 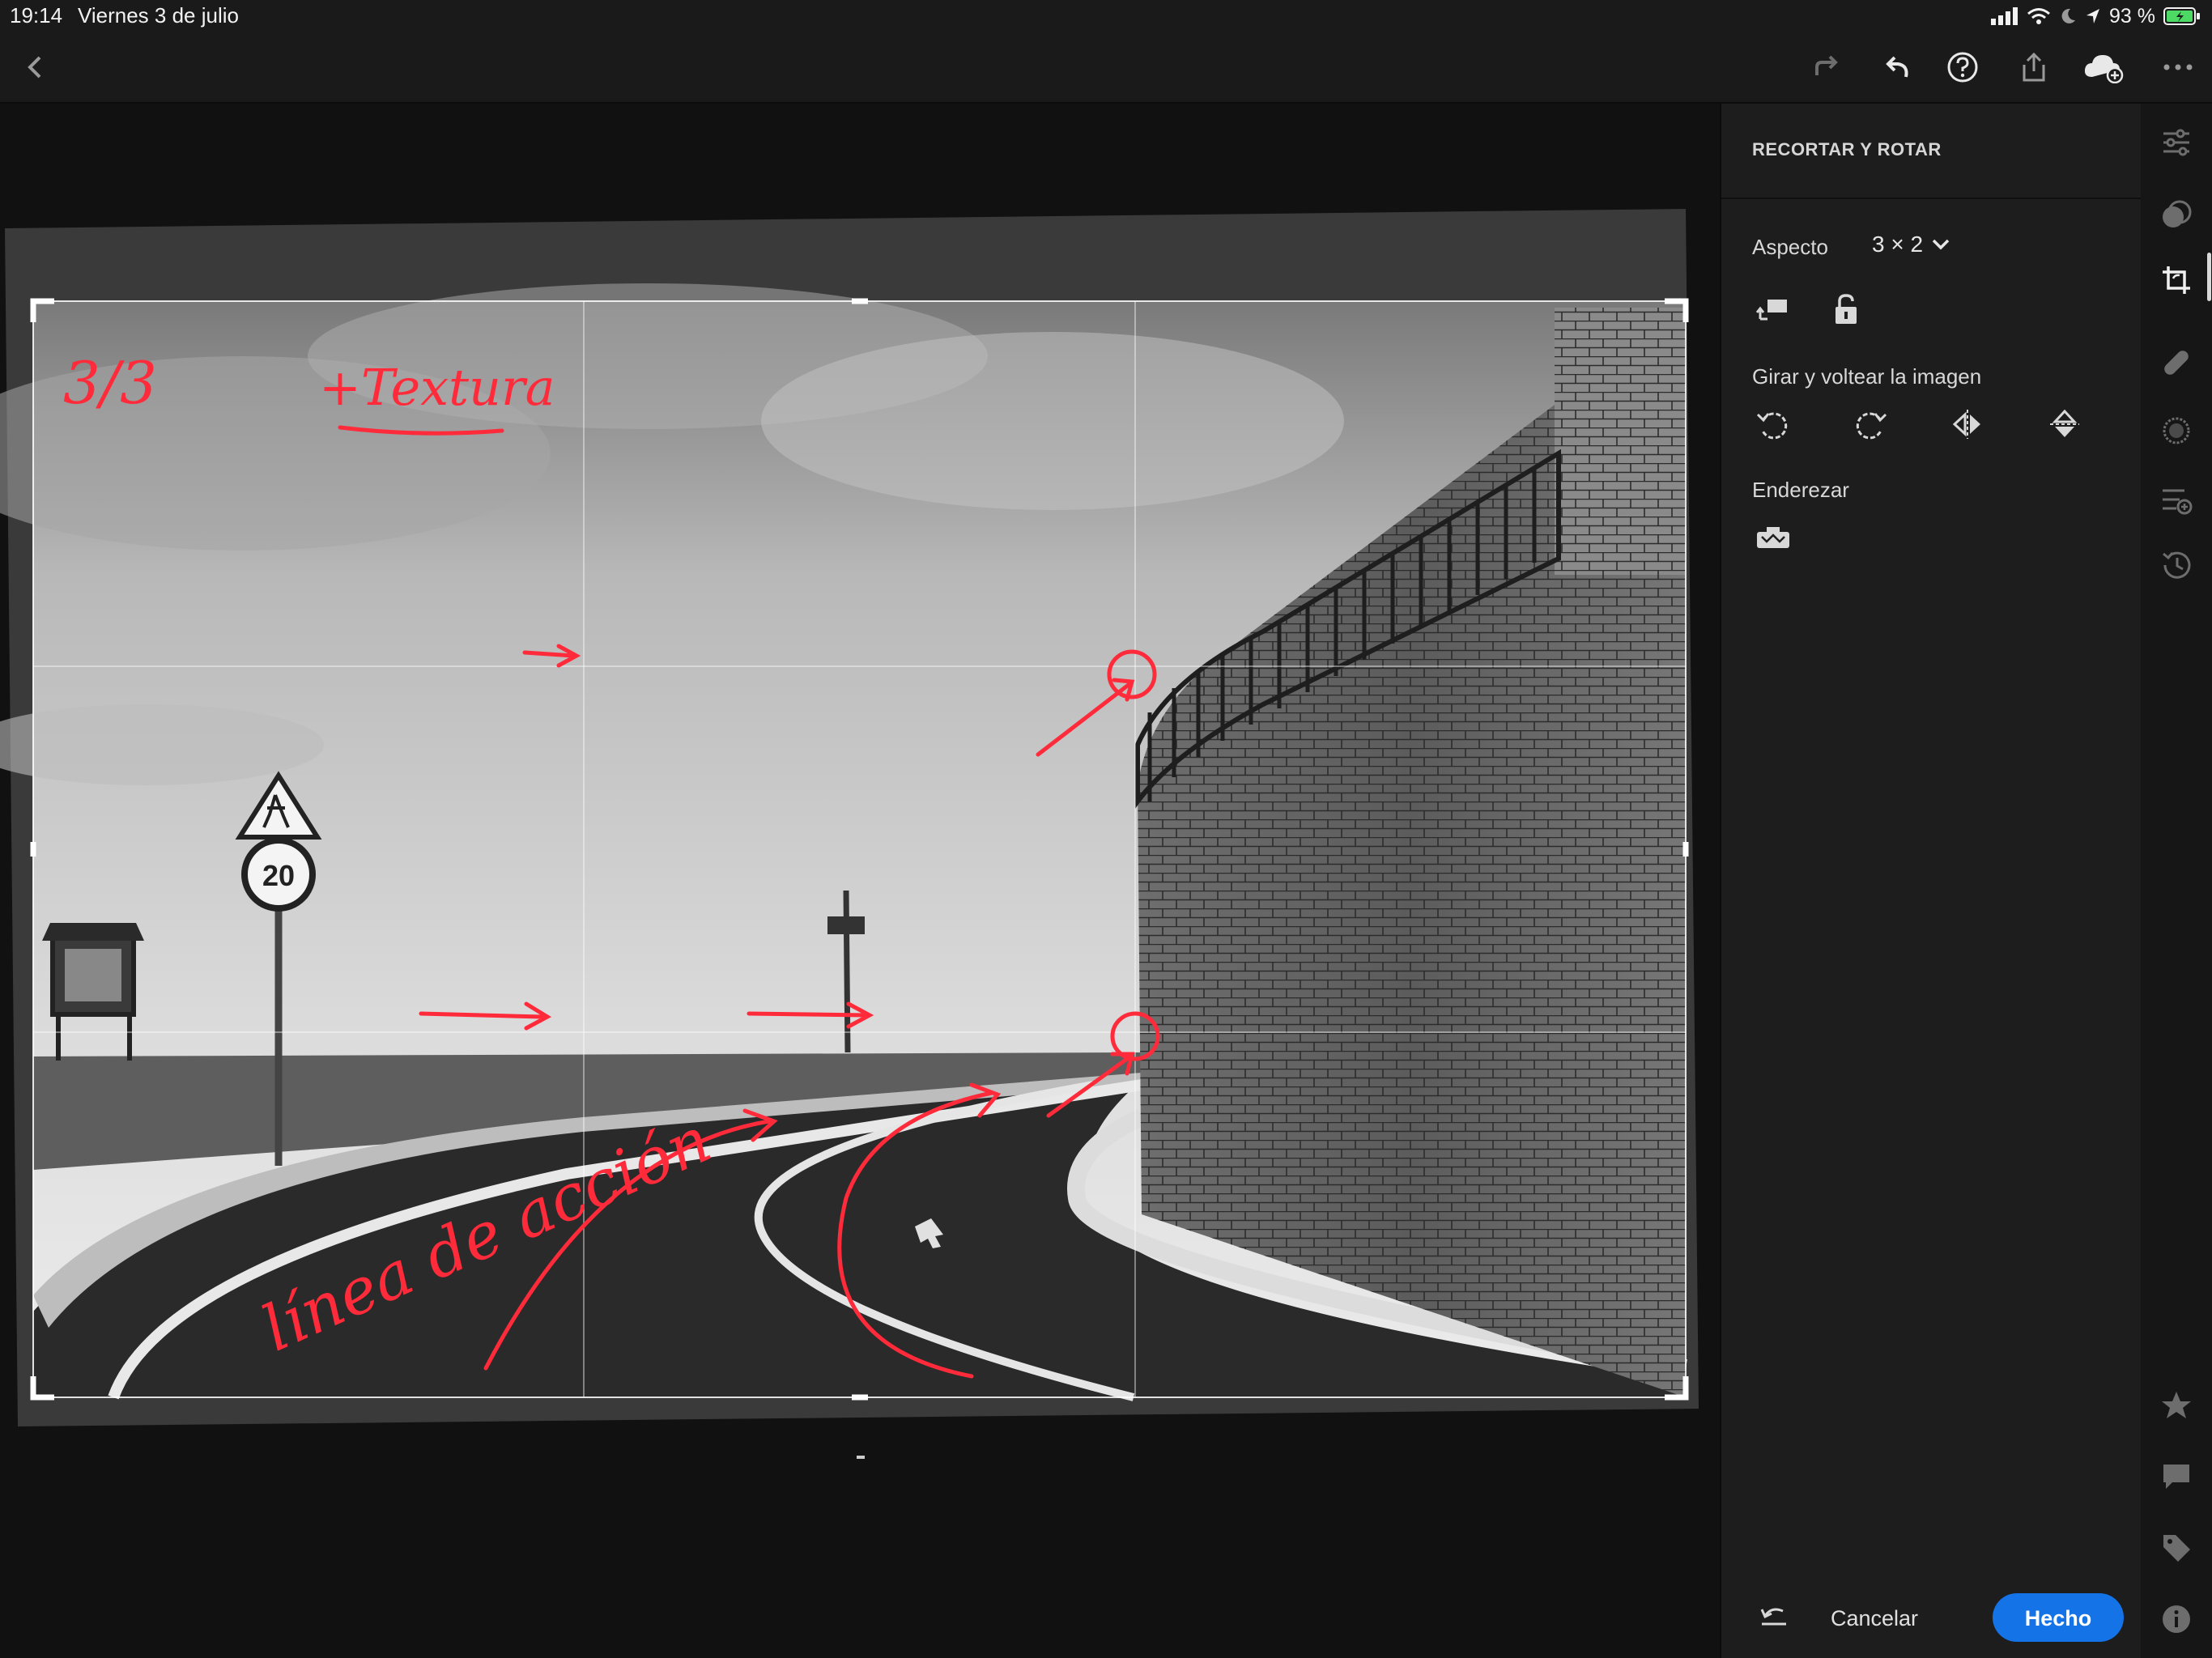 I want to click on orientation-button, so click(x=1773, y=309).